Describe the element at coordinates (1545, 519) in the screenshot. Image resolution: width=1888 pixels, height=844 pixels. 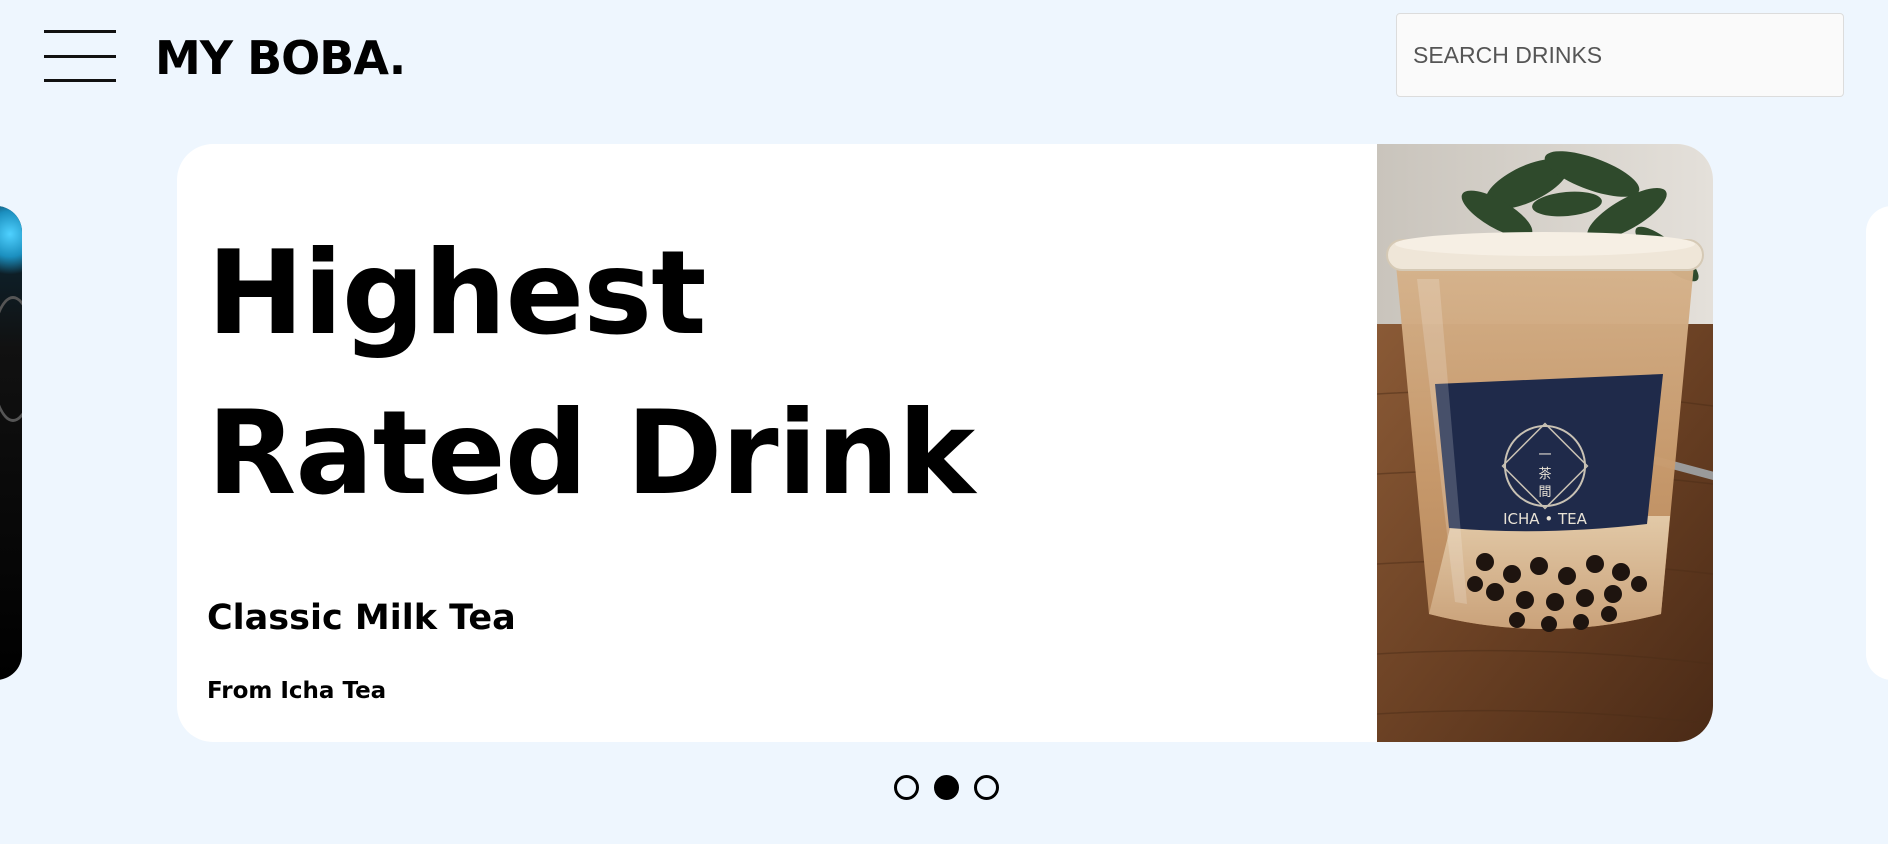
I see `svg-text: ICHA • TEA` at that location.